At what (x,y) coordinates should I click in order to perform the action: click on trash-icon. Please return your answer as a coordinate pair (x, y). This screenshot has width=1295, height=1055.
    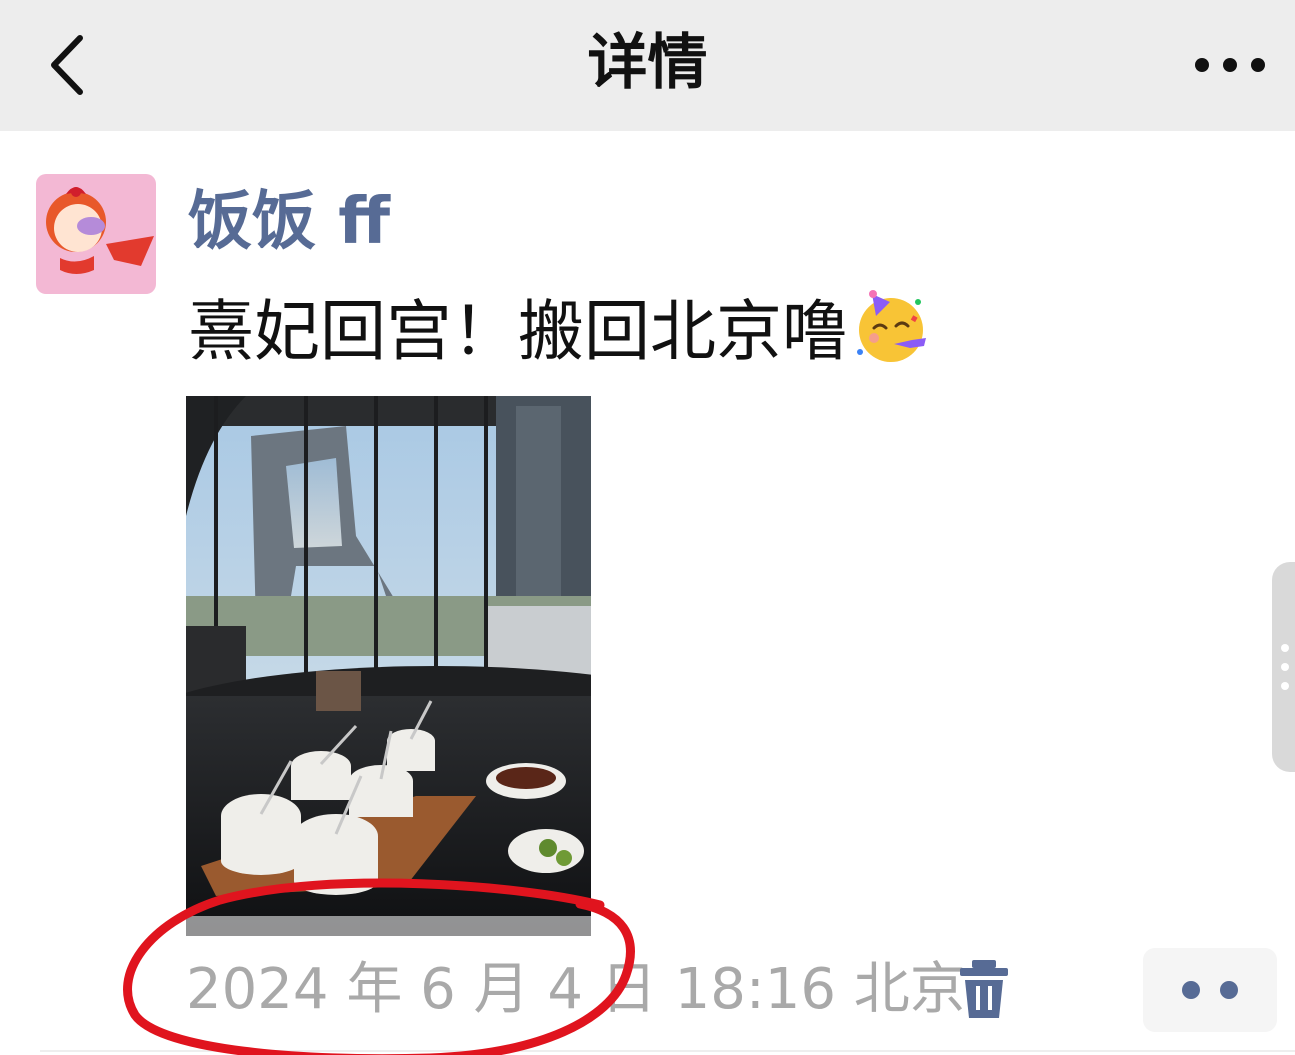
    Looking at the image, I should click on (984, 990).